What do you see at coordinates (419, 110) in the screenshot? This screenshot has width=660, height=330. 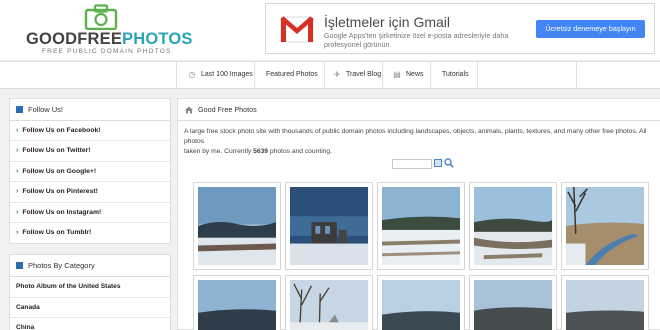 I see `breadcrumb: Good Free Photos` at bounding box center [419, 110].